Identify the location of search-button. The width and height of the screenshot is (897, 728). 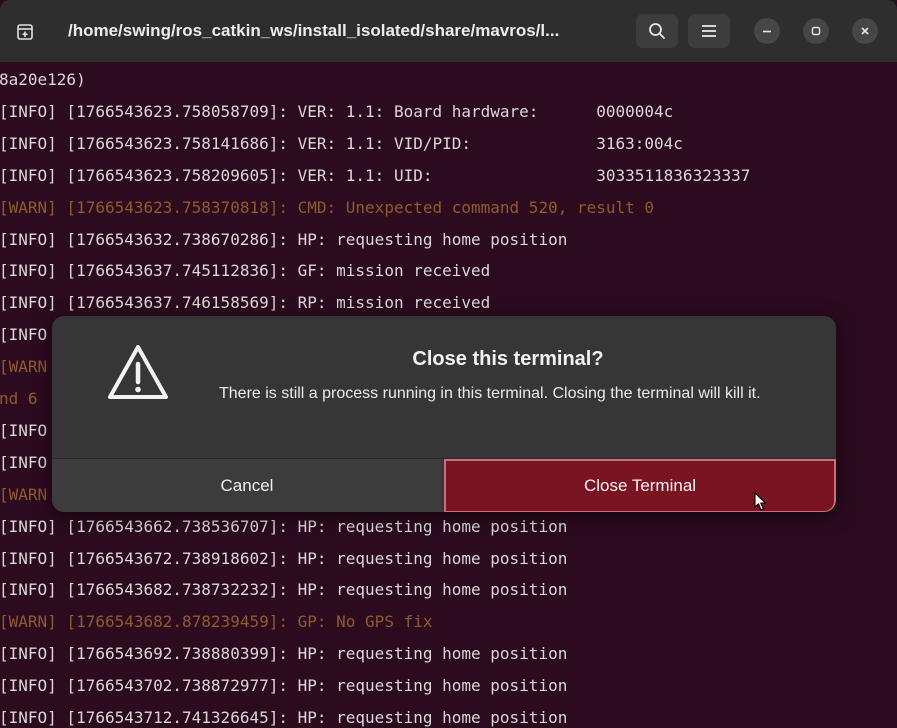
(657, 31).